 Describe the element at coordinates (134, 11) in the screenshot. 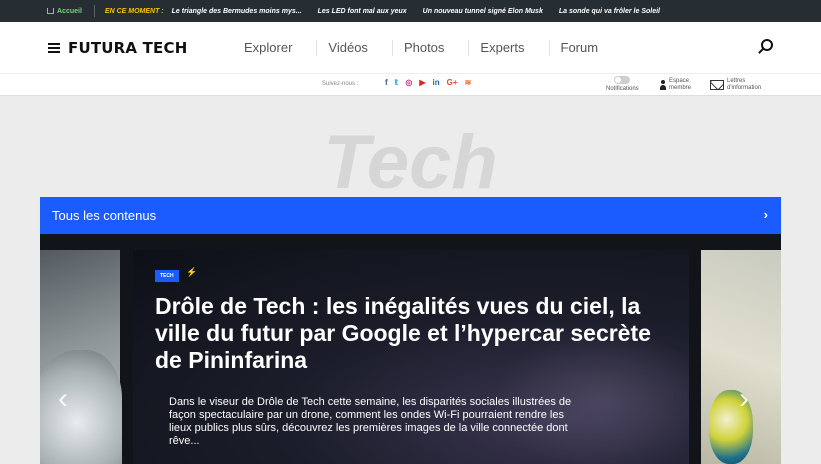

I see `live-label: EN CE MOMENT :` at that location.